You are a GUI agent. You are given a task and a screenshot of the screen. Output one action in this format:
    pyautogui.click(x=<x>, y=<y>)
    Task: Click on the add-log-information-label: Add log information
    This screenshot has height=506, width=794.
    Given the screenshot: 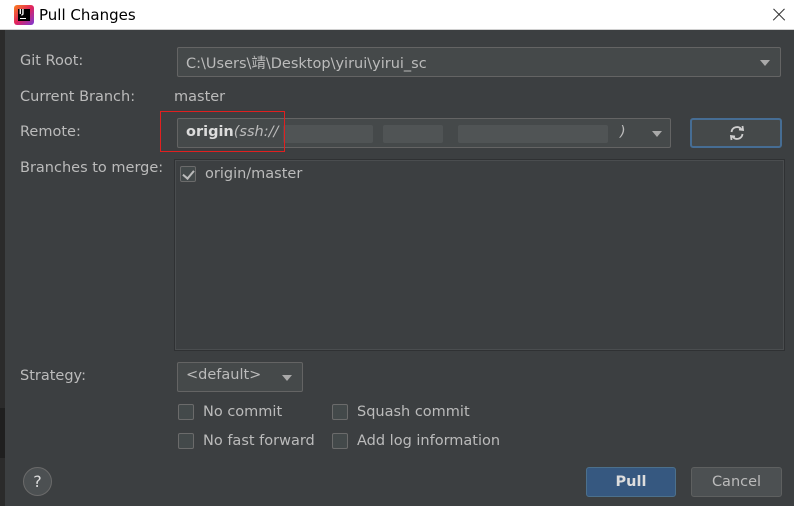 What is the action you would take?
    pyautogui.click(x=429, y=441)
    